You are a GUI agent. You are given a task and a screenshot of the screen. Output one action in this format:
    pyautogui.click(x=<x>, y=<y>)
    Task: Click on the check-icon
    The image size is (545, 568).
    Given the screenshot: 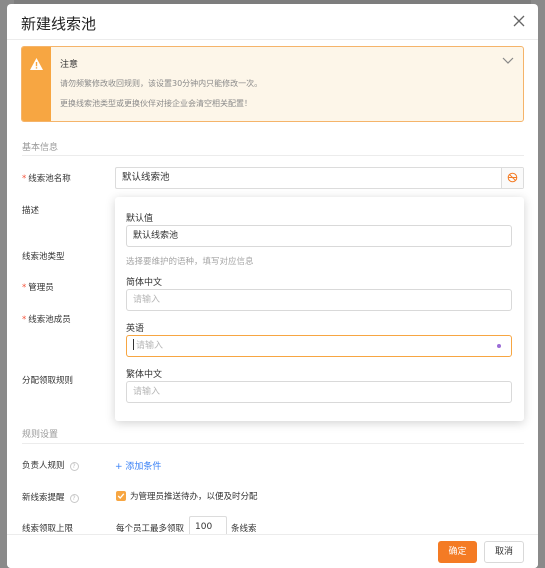 What is the action you would take?
    pyautogui.click(x=121, y=496)
    